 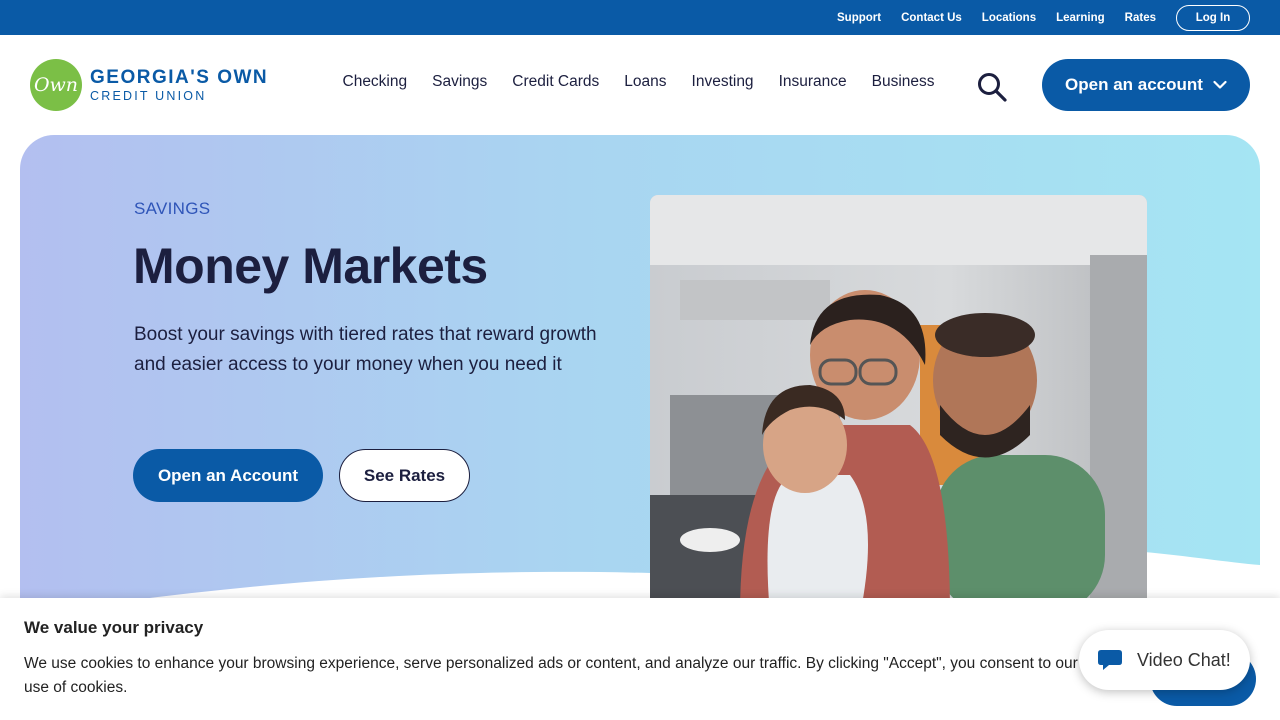 I want to click on nav-item-insurance: Insurance, so click(x=813, y=82).